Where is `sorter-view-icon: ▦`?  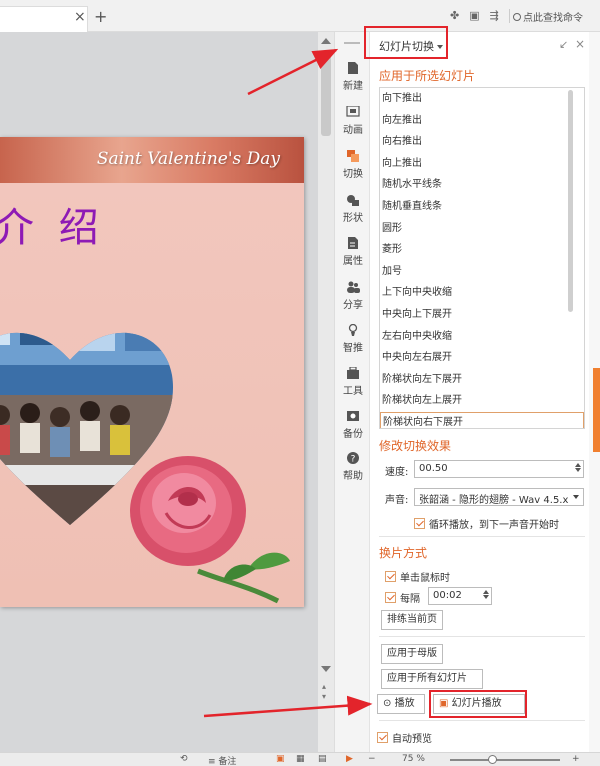
sorter-view-icon: ▦ is located at coordinates (300, 759).